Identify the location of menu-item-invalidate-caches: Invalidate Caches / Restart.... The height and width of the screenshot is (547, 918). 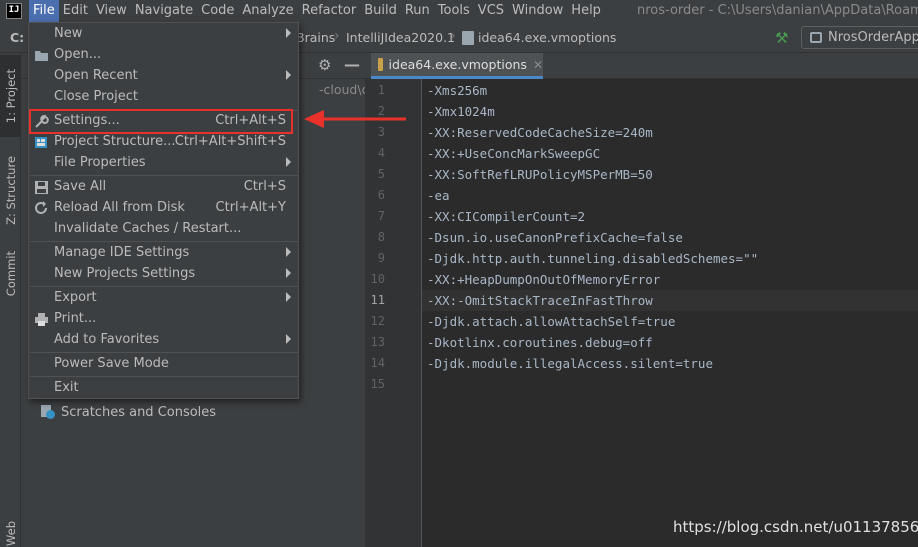
(164, 229).